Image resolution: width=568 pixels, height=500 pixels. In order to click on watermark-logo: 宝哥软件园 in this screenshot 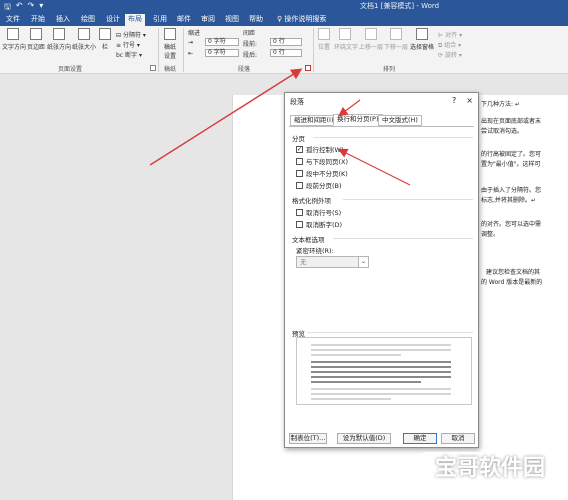, I will do `click(490, 469)`.